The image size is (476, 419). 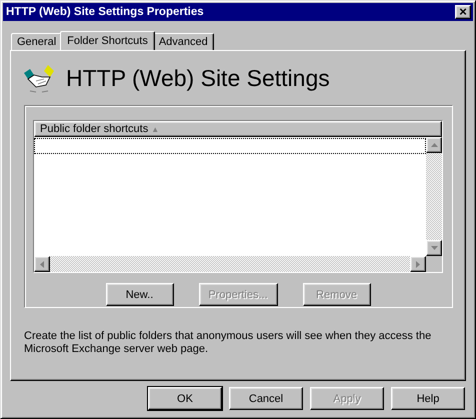 What do you see at coordinates (428, 398) in the screenshot?
I see `dialog-button: Help` at bounding box center [428, 398].